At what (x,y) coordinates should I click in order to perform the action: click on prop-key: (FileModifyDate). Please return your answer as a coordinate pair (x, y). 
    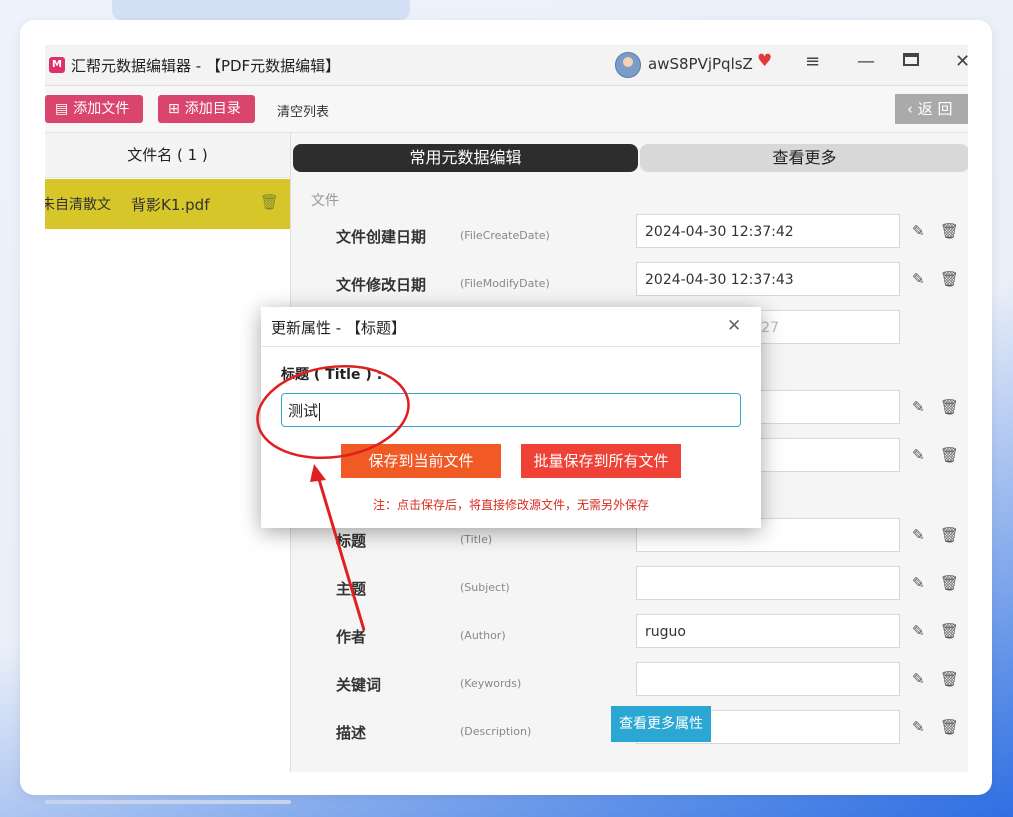
    Looking at the image, I should click on (505, 283).